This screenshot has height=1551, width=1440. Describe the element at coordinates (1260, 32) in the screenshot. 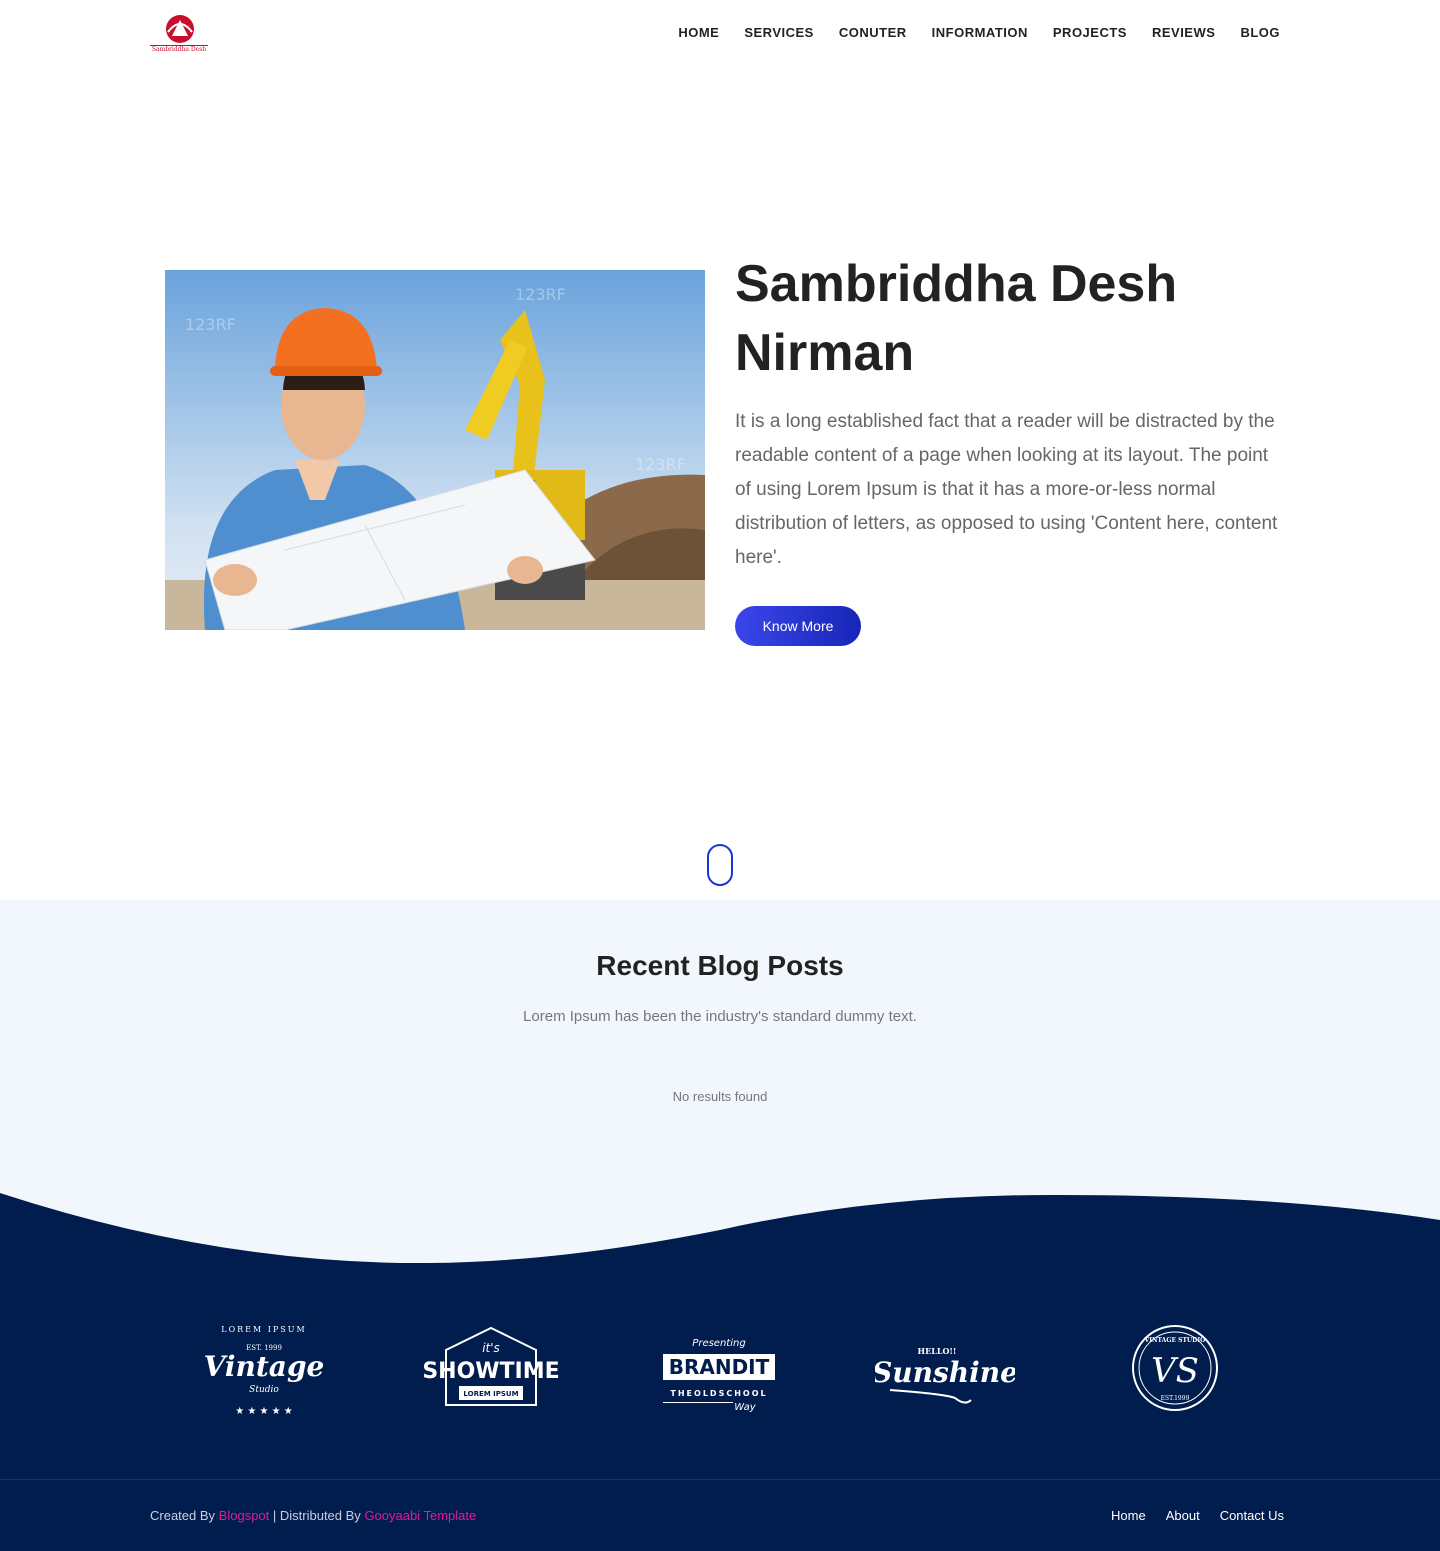

I see `nav-blog: BLOG` at that location.